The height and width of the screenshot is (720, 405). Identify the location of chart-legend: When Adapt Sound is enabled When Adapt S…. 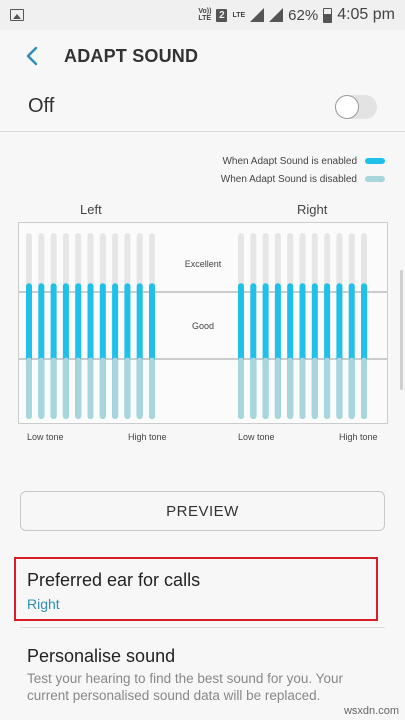
(275, 170).